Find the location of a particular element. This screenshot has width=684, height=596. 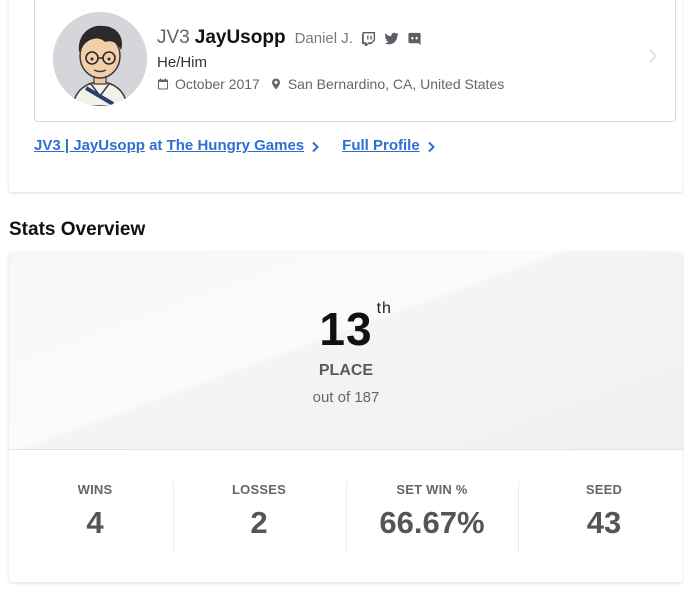

section-title: Stats Overview is located at coordinates (77, 229).